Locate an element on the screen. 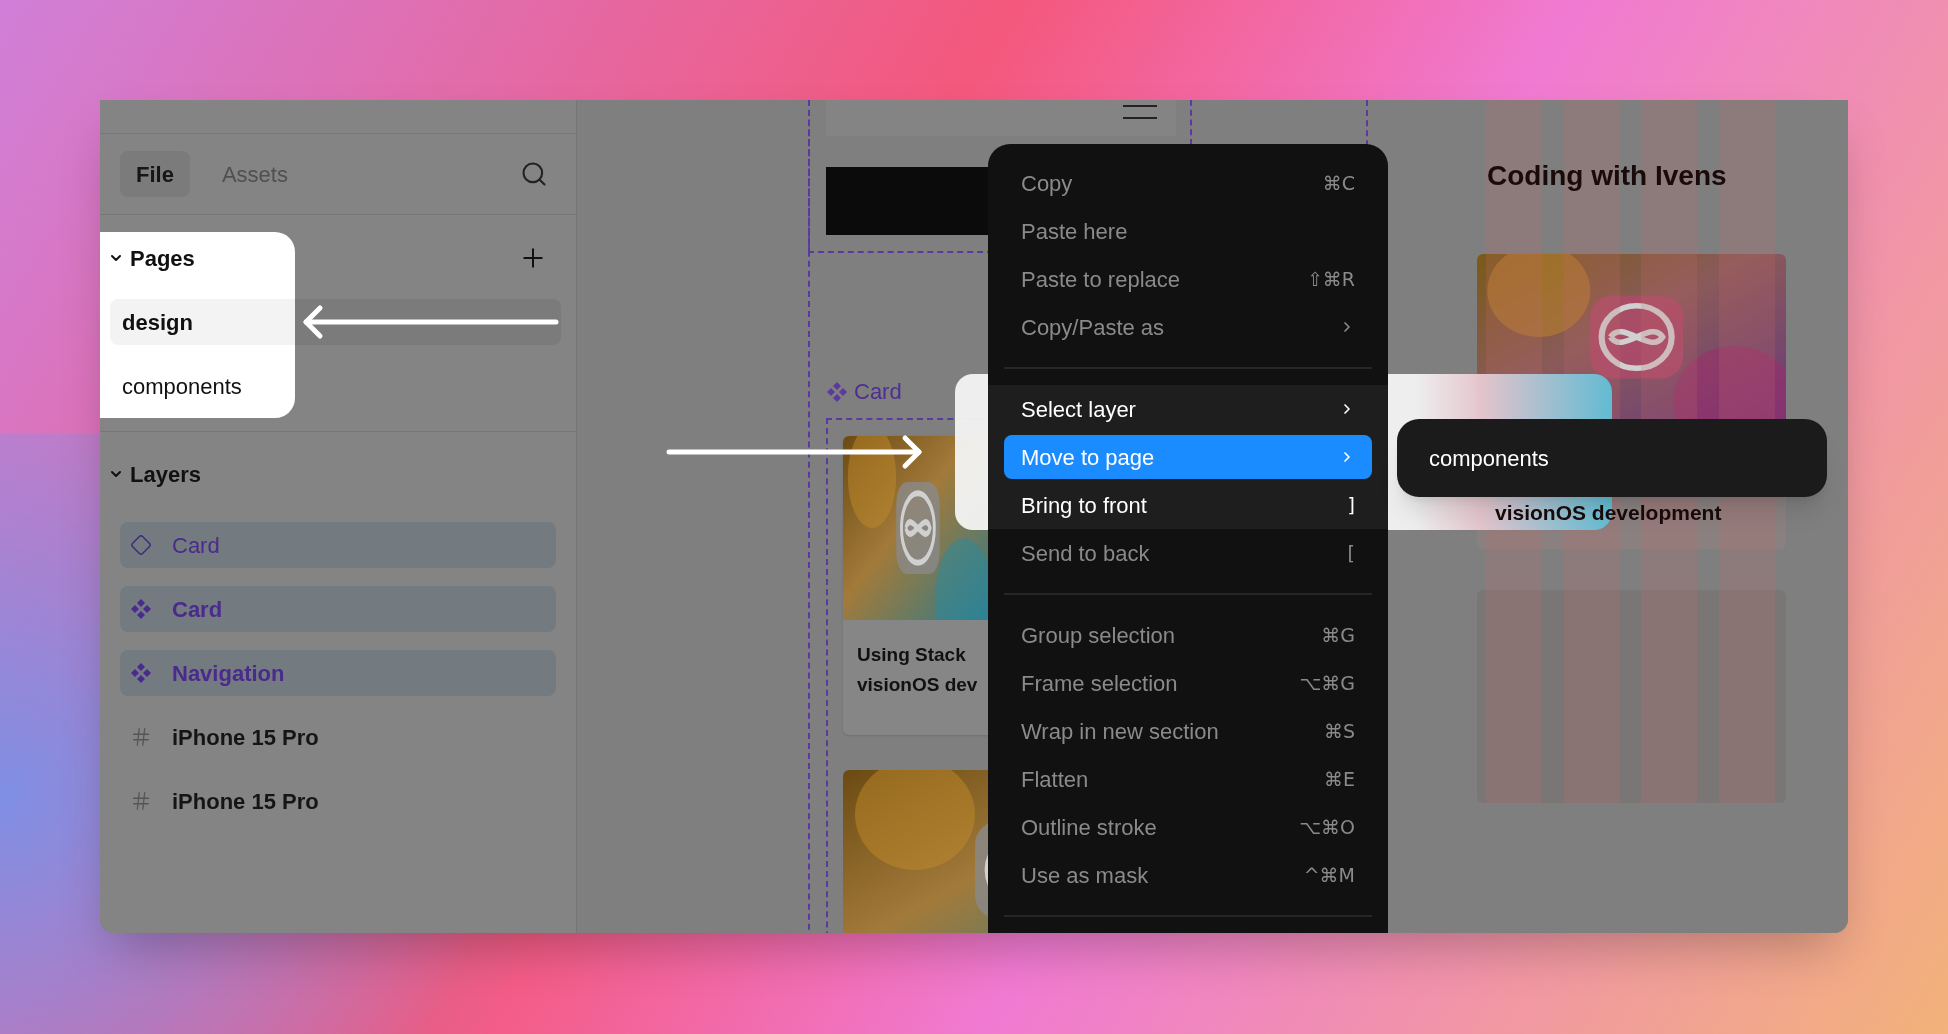  menu-item: Copy/Paste as is located at coordinates (1188, 327).